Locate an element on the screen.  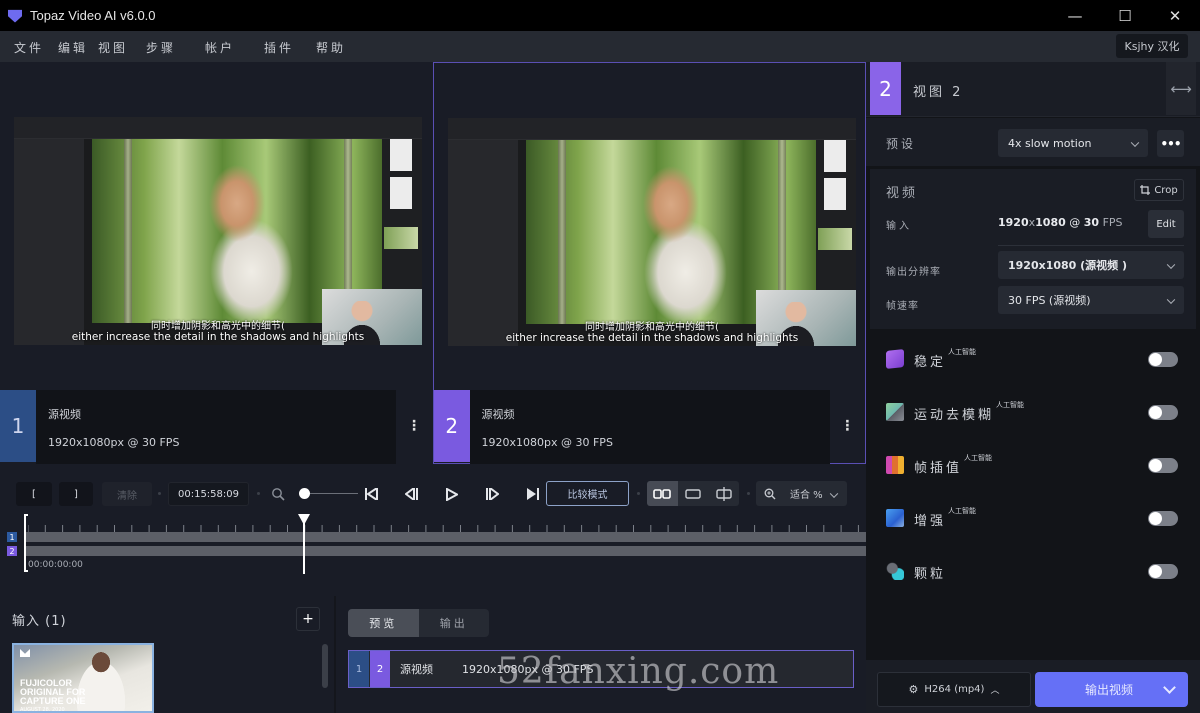
timeline: 1 2 00:00:00:00 is located at coordinates (433, 550).